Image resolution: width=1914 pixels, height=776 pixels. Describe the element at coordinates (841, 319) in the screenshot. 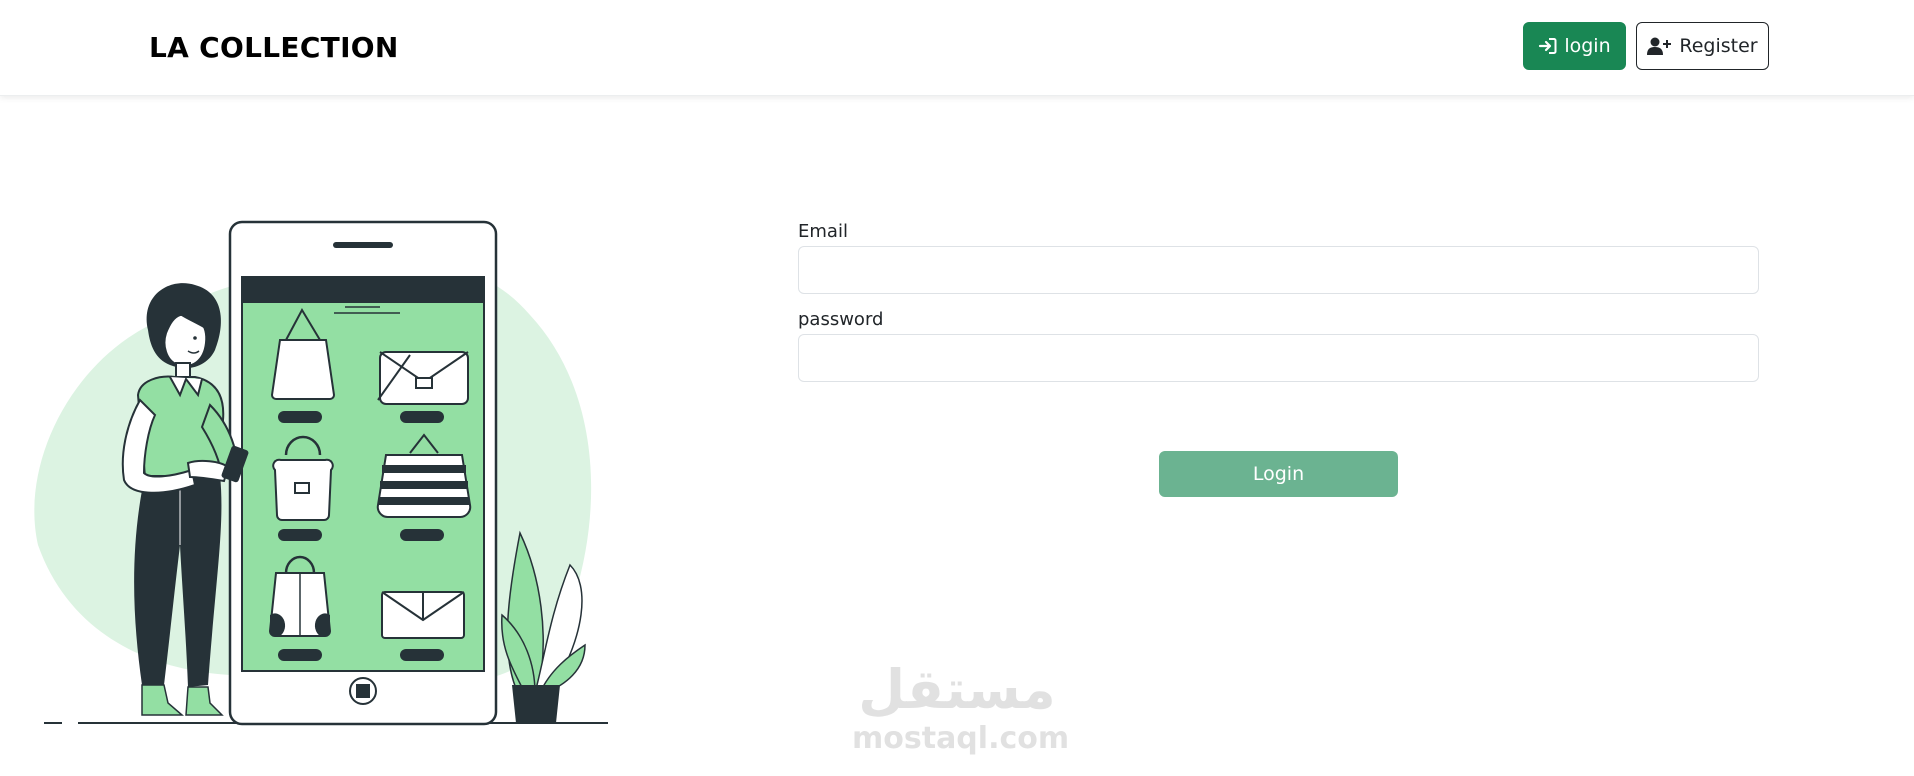

I see `password-label: password` at that location.